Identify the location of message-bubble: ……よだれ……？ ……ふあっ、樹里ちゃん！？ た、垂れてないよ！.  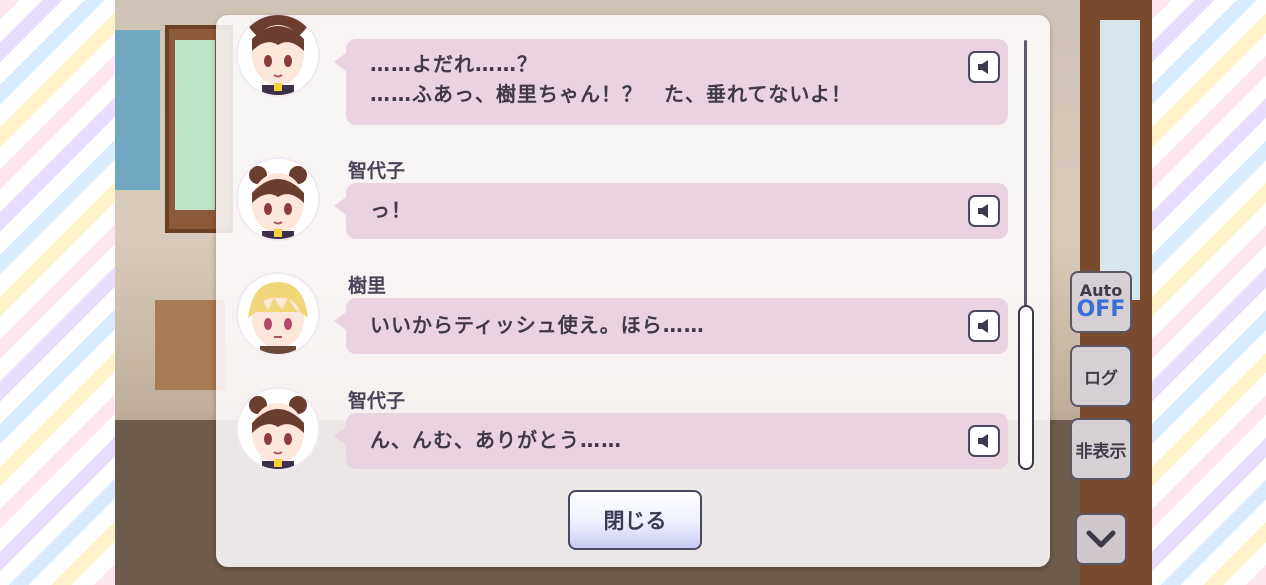
(671, 82).